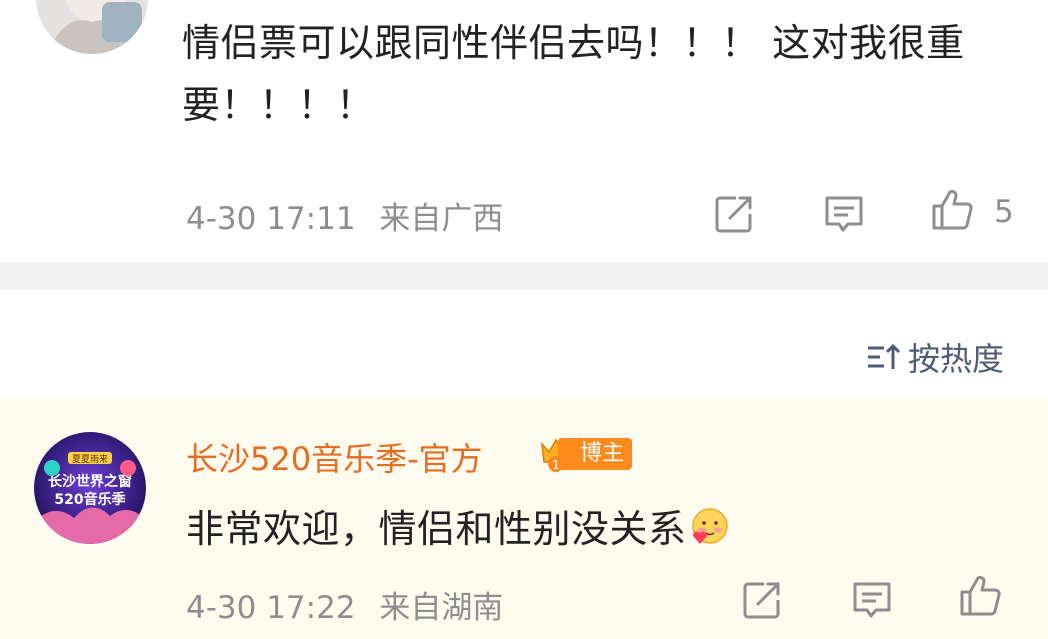 This screenshot has height=639, width=1048. Describe the element at coordinates (271, 608) in the screenshot. I see `timestamp: 4-30 17:22` at that location.